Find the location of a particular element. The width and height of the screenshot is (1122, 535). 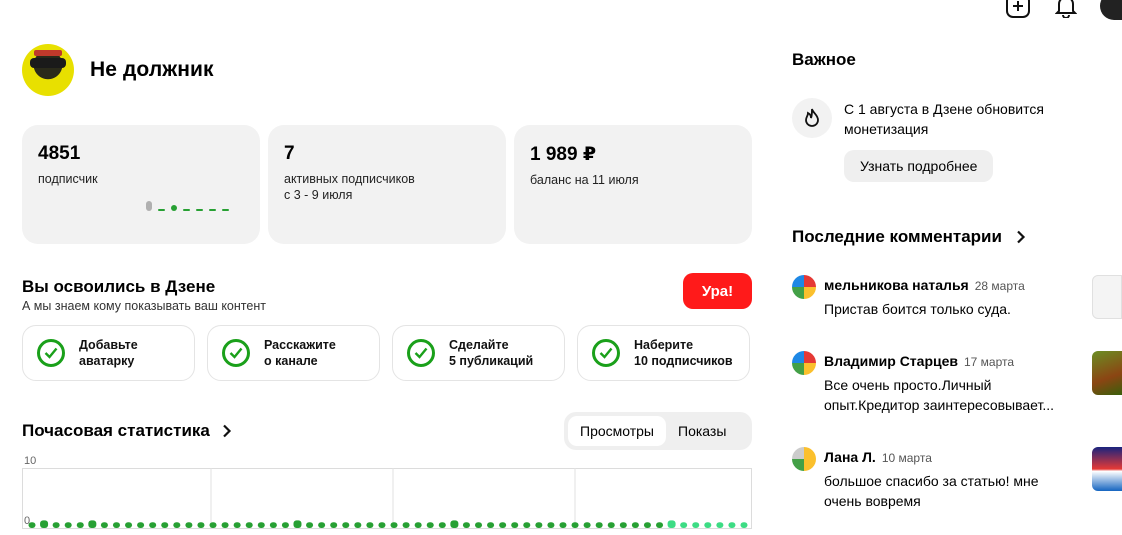

user-avatar-icon is located at coordinates (1111, 10).